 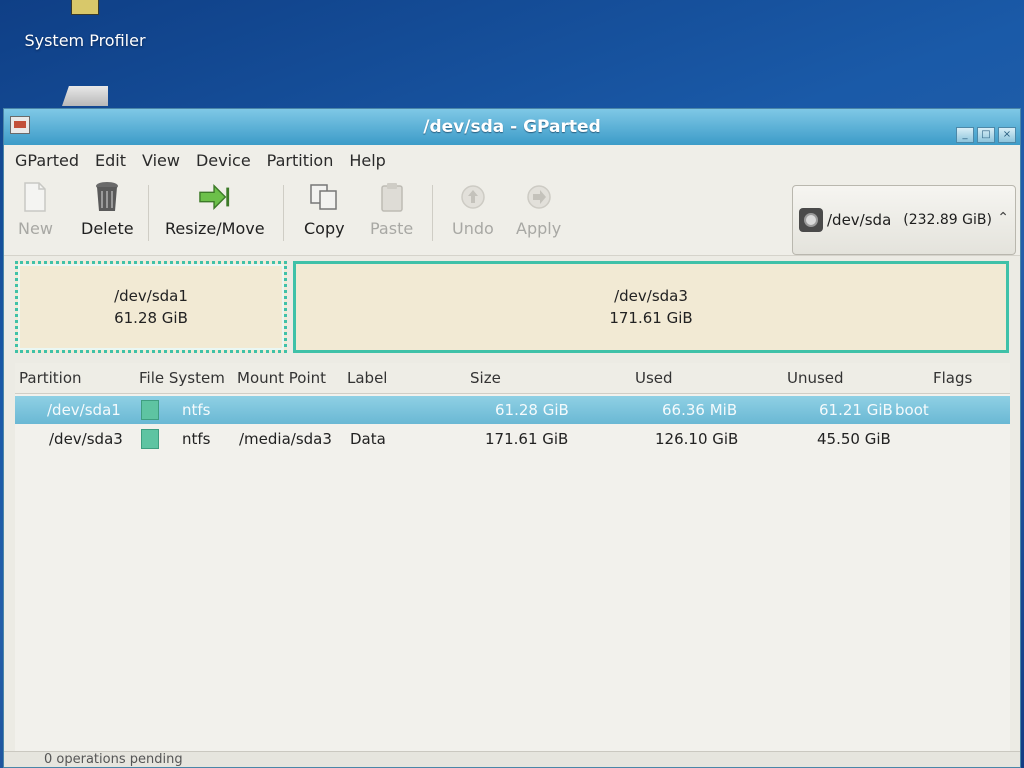 I want to click on device-name: /dev/sda, so click(x=859, y=220).